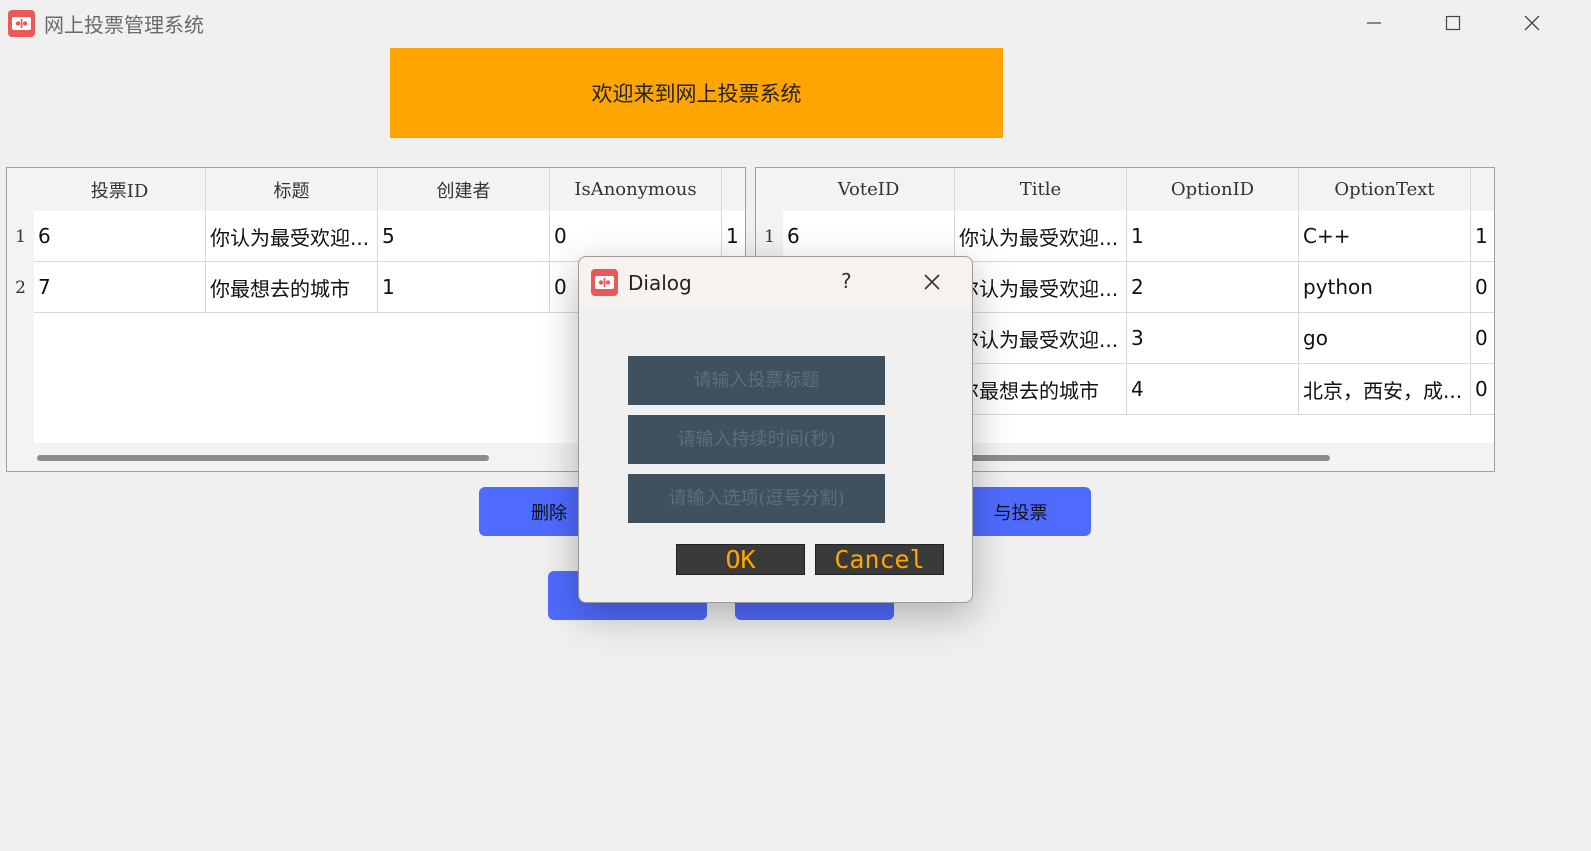  Describe the element at coordinates (636, 189) in the screenshot. I see `column-header: IsAnonymous` at that location.